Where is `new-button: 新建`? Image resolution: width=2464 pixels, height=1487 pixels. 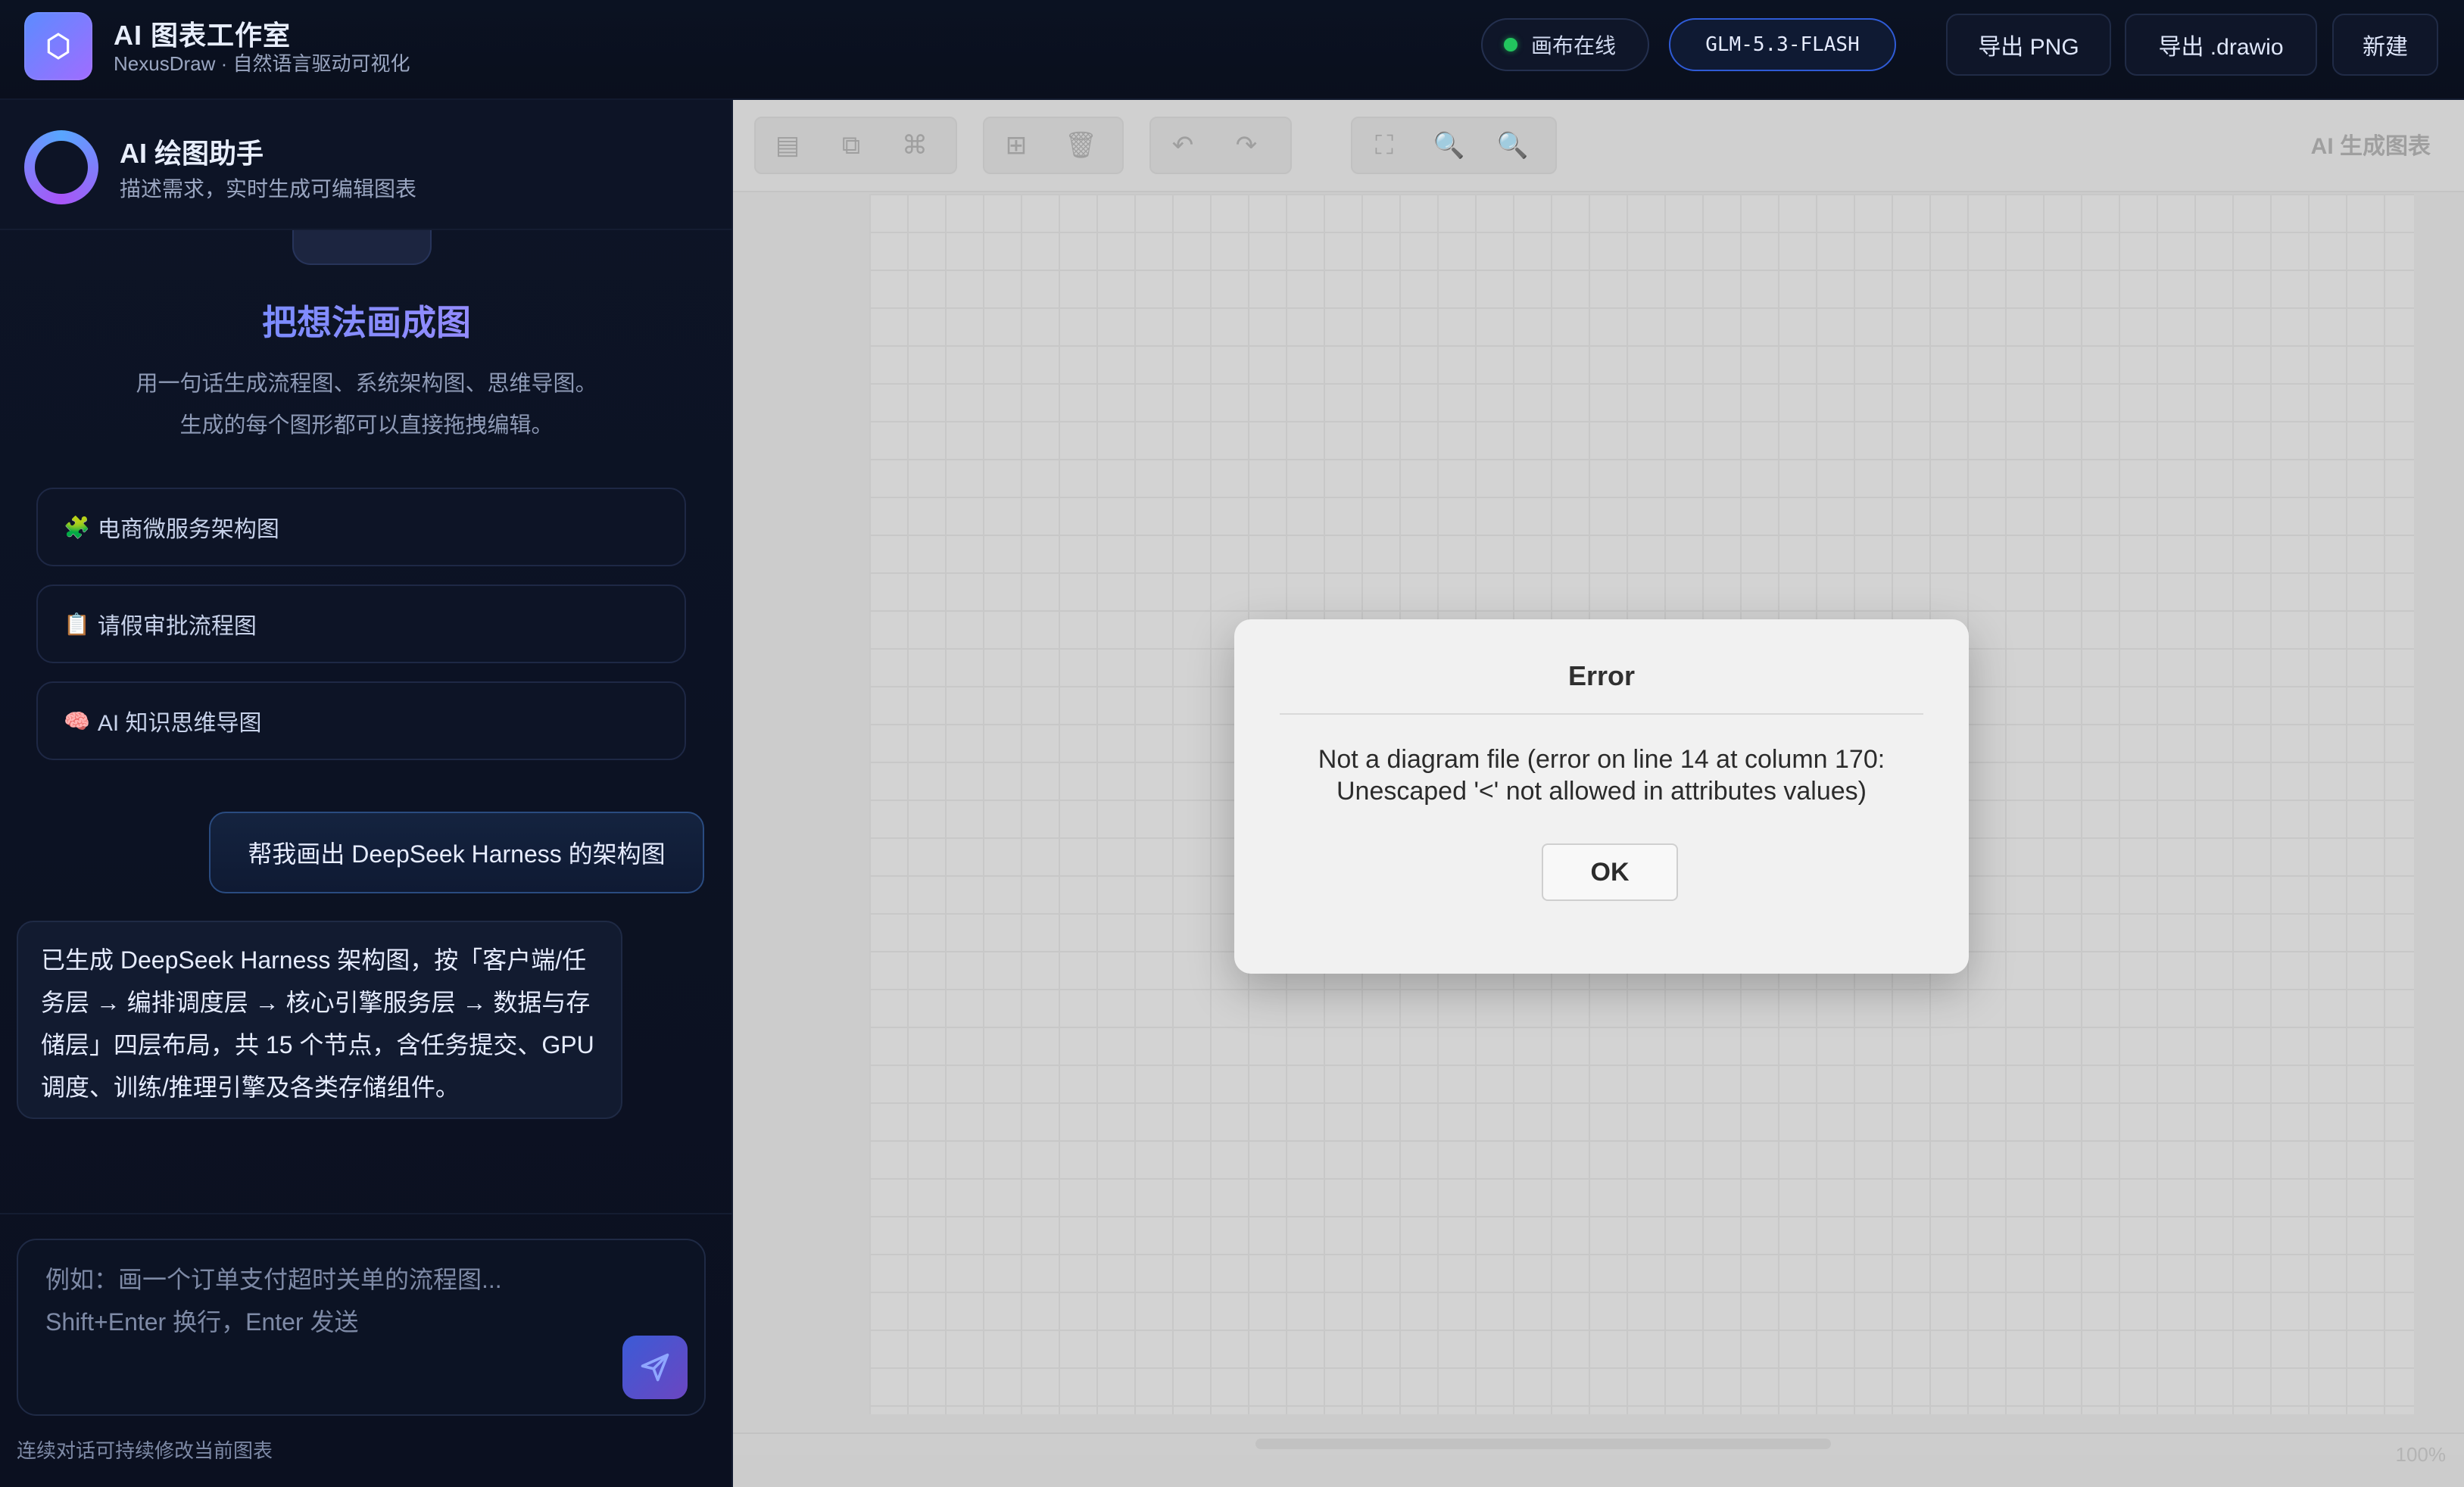
new-button: 新建 is located at coordinates (2385, 45).